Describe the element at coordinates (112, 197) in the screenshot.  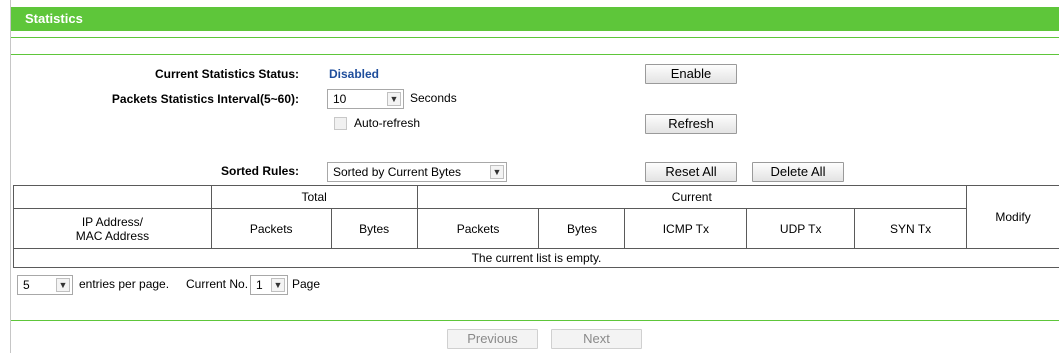
I see `table-corner-cell` at that location.